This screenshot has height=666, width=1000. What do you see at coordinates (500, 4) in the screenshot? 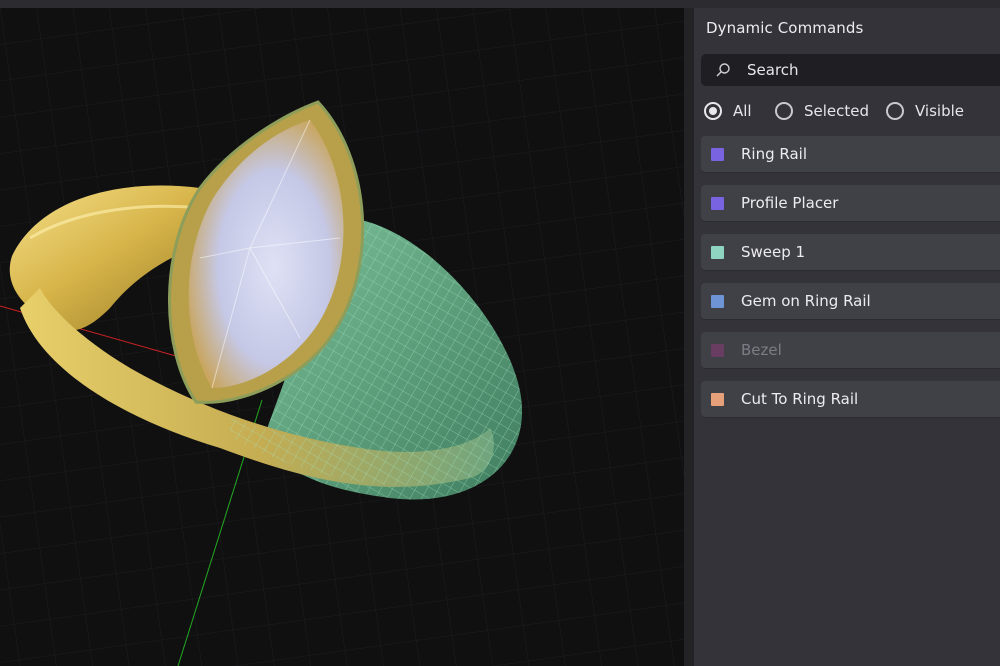
I see `top-toolbar-strip` at bounding box center [500, 4].